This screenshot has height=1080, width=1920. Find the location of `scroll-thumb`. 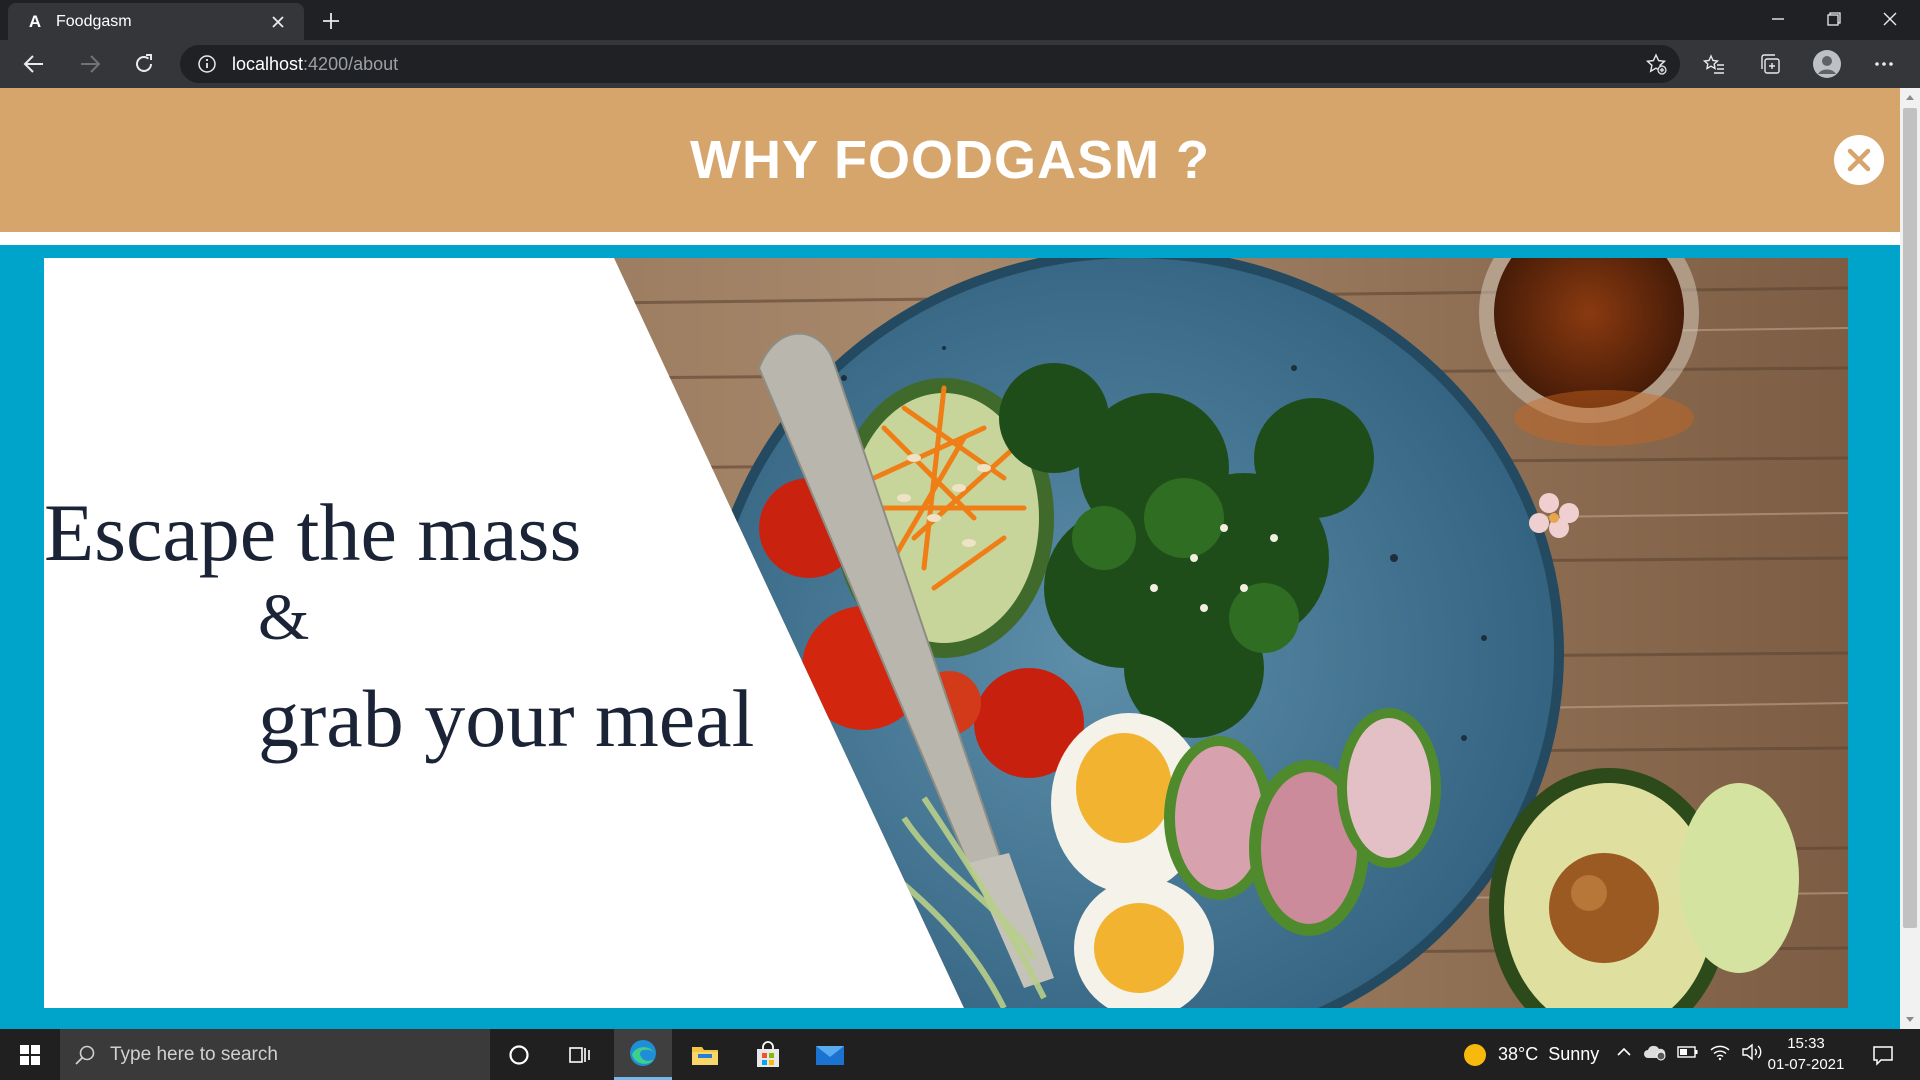

scroll-thumb is located at coordinates (1910, 518).